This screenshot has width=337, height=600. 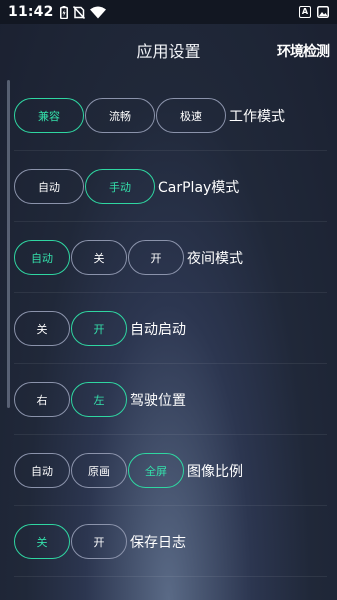 I want to click on setting-label: 工作模式, so click(x=257, y=116).